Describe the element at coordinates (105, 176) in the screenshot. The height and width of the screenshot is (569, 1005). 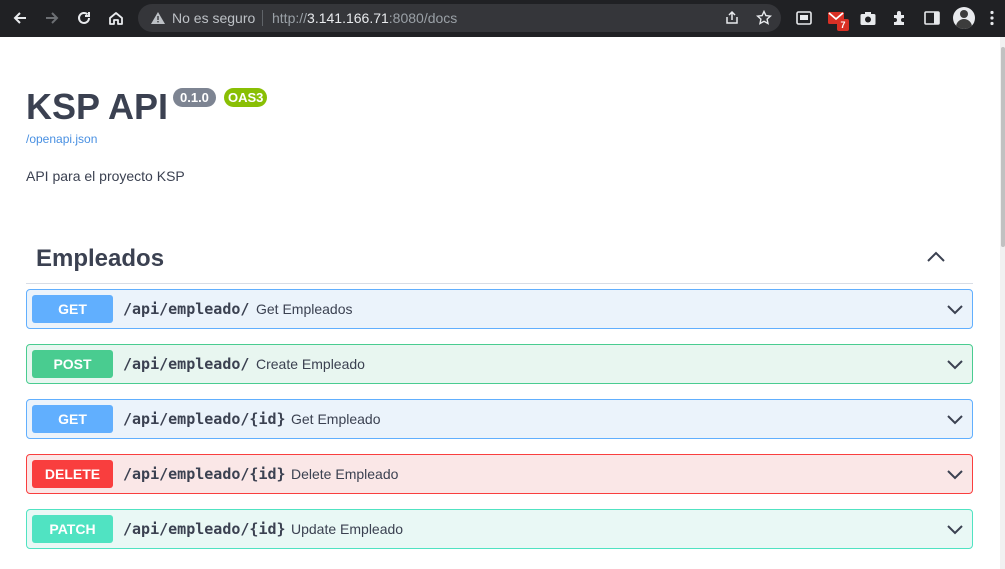
I see `api-description: API para el proyecto KSP` at that location.